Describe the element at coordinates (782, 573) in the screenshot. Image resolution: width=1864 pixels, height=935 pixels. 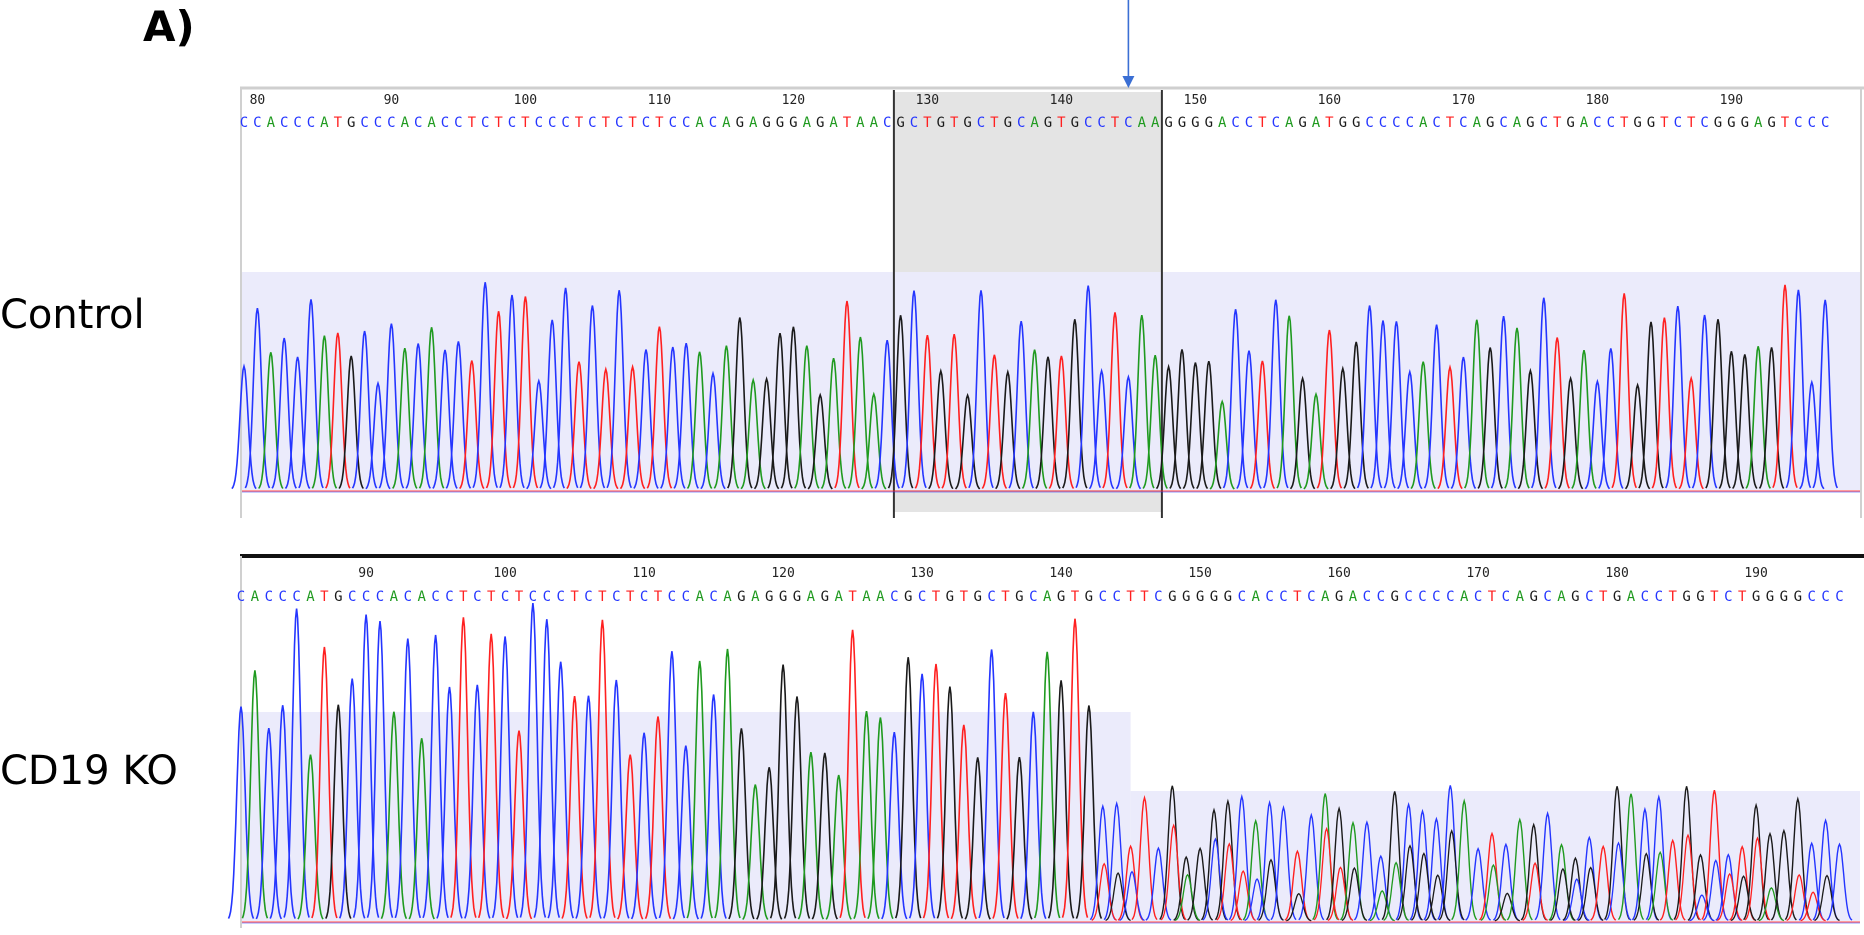
I see `tick-label: 120` at that location.